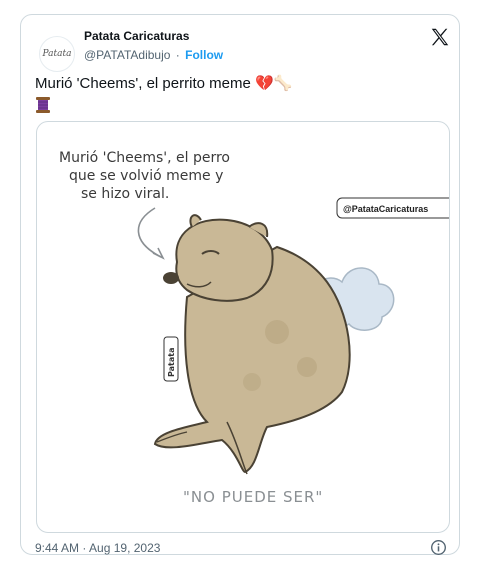 The height and width of the screenshot is (563, 500). Describe the element at coordinates (171, 363) in the screenshot. I see `artist-signature-label: Patata` at that location.